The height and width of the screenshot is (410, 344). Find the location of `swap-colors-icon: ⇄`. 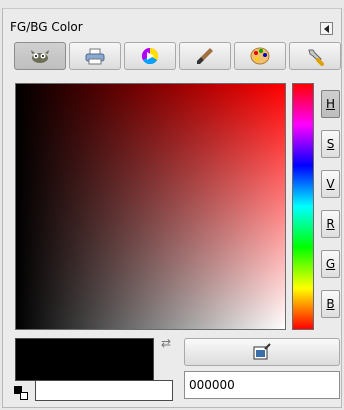

swap-colors-icon: ⇄ is located at coordinates (168, 343).